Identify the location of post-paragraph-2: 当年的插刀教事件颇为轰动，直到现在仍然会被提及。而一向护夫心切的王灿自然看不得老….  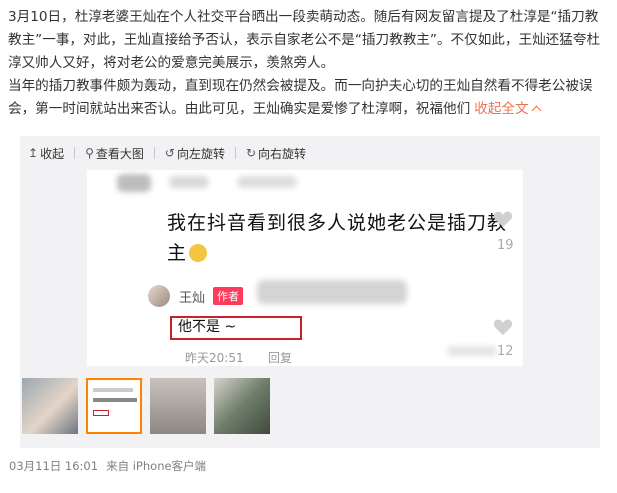
(308, 98).